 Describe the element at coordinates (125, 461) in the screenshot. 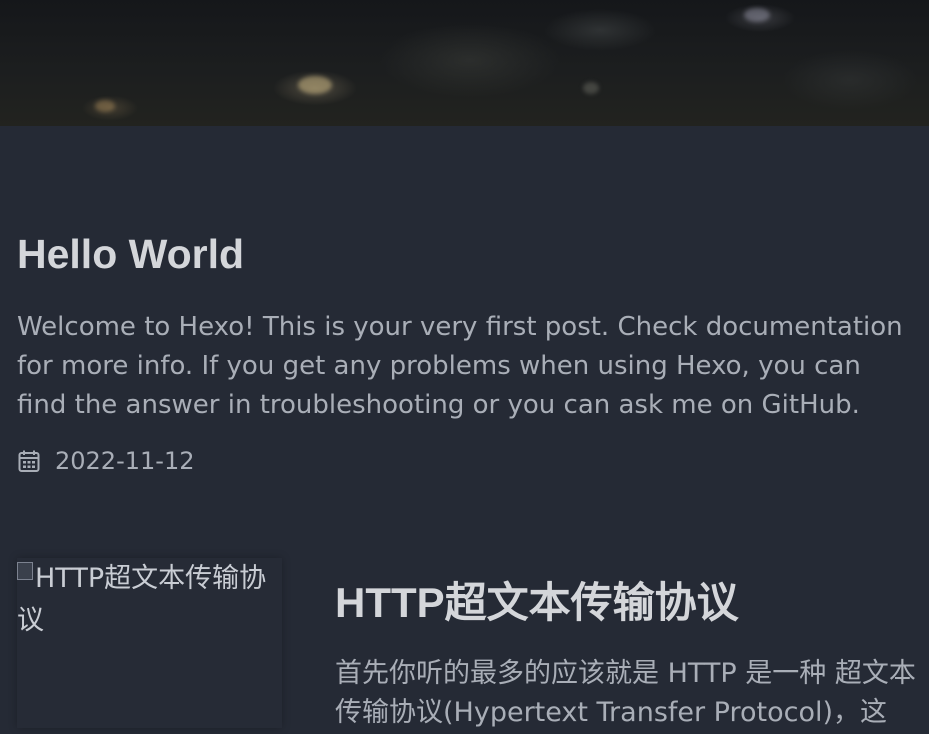

I see `post-date: 2022-11-12` at that location.